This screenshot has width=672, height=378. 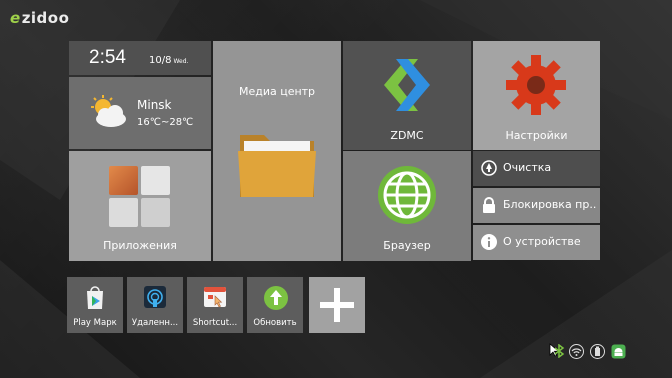 What do you see at coordinates (155, 297) in the screenshot?
I see `remote-icon` at bounding box center [155, 297].